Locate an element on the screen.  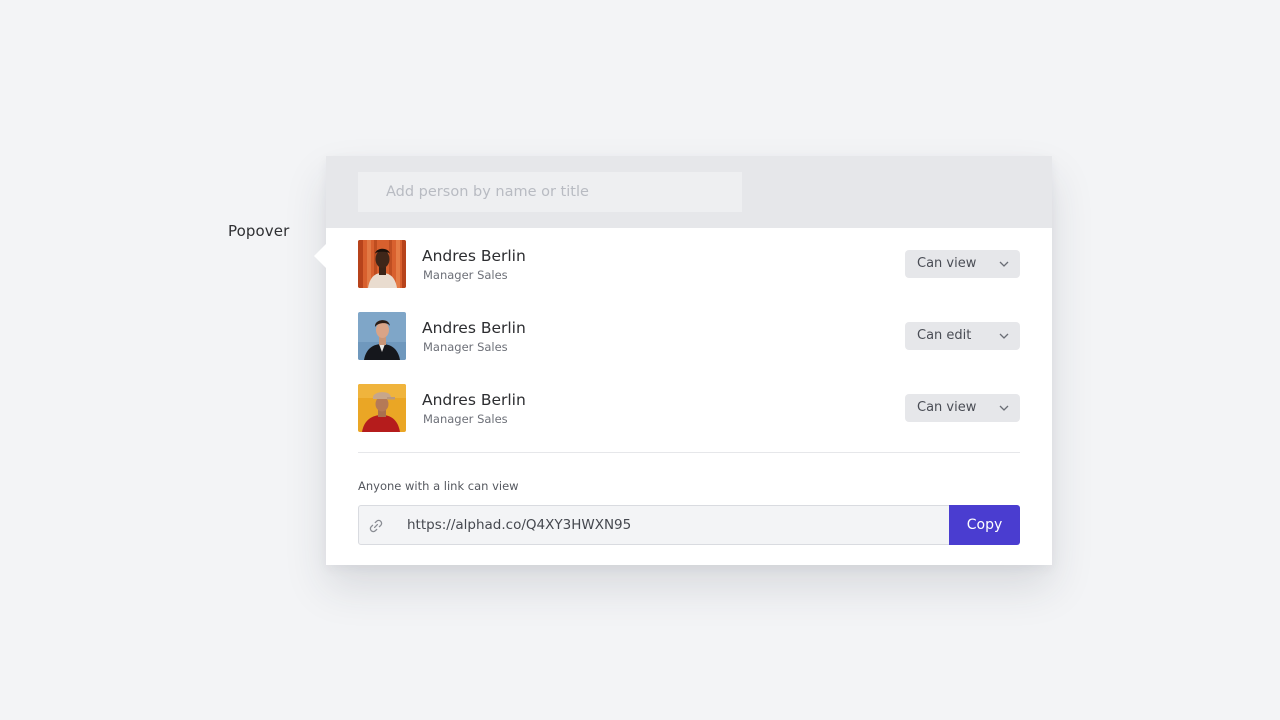
link-icon-box is located at coordinates (375, 525).